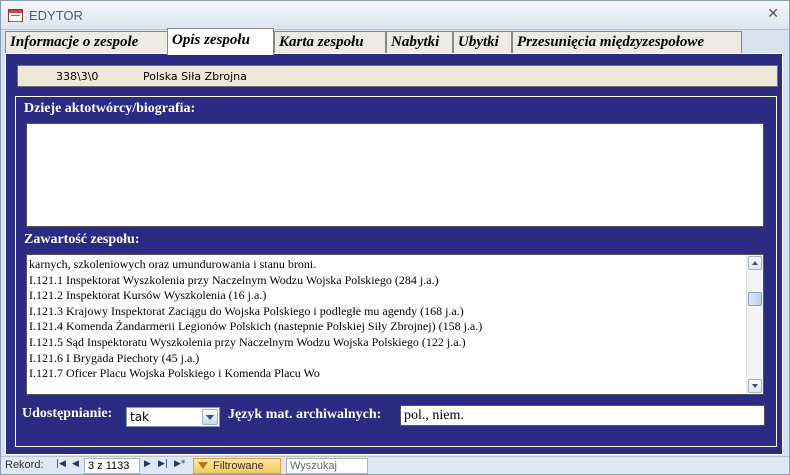 The height and width of the screenshot is (475, 790). What do you see at coordinates (87, 42) in the screenshot?
I see `tab-informacje-o-zespole: Informacje o zespole` at bounding box center [87, 42].